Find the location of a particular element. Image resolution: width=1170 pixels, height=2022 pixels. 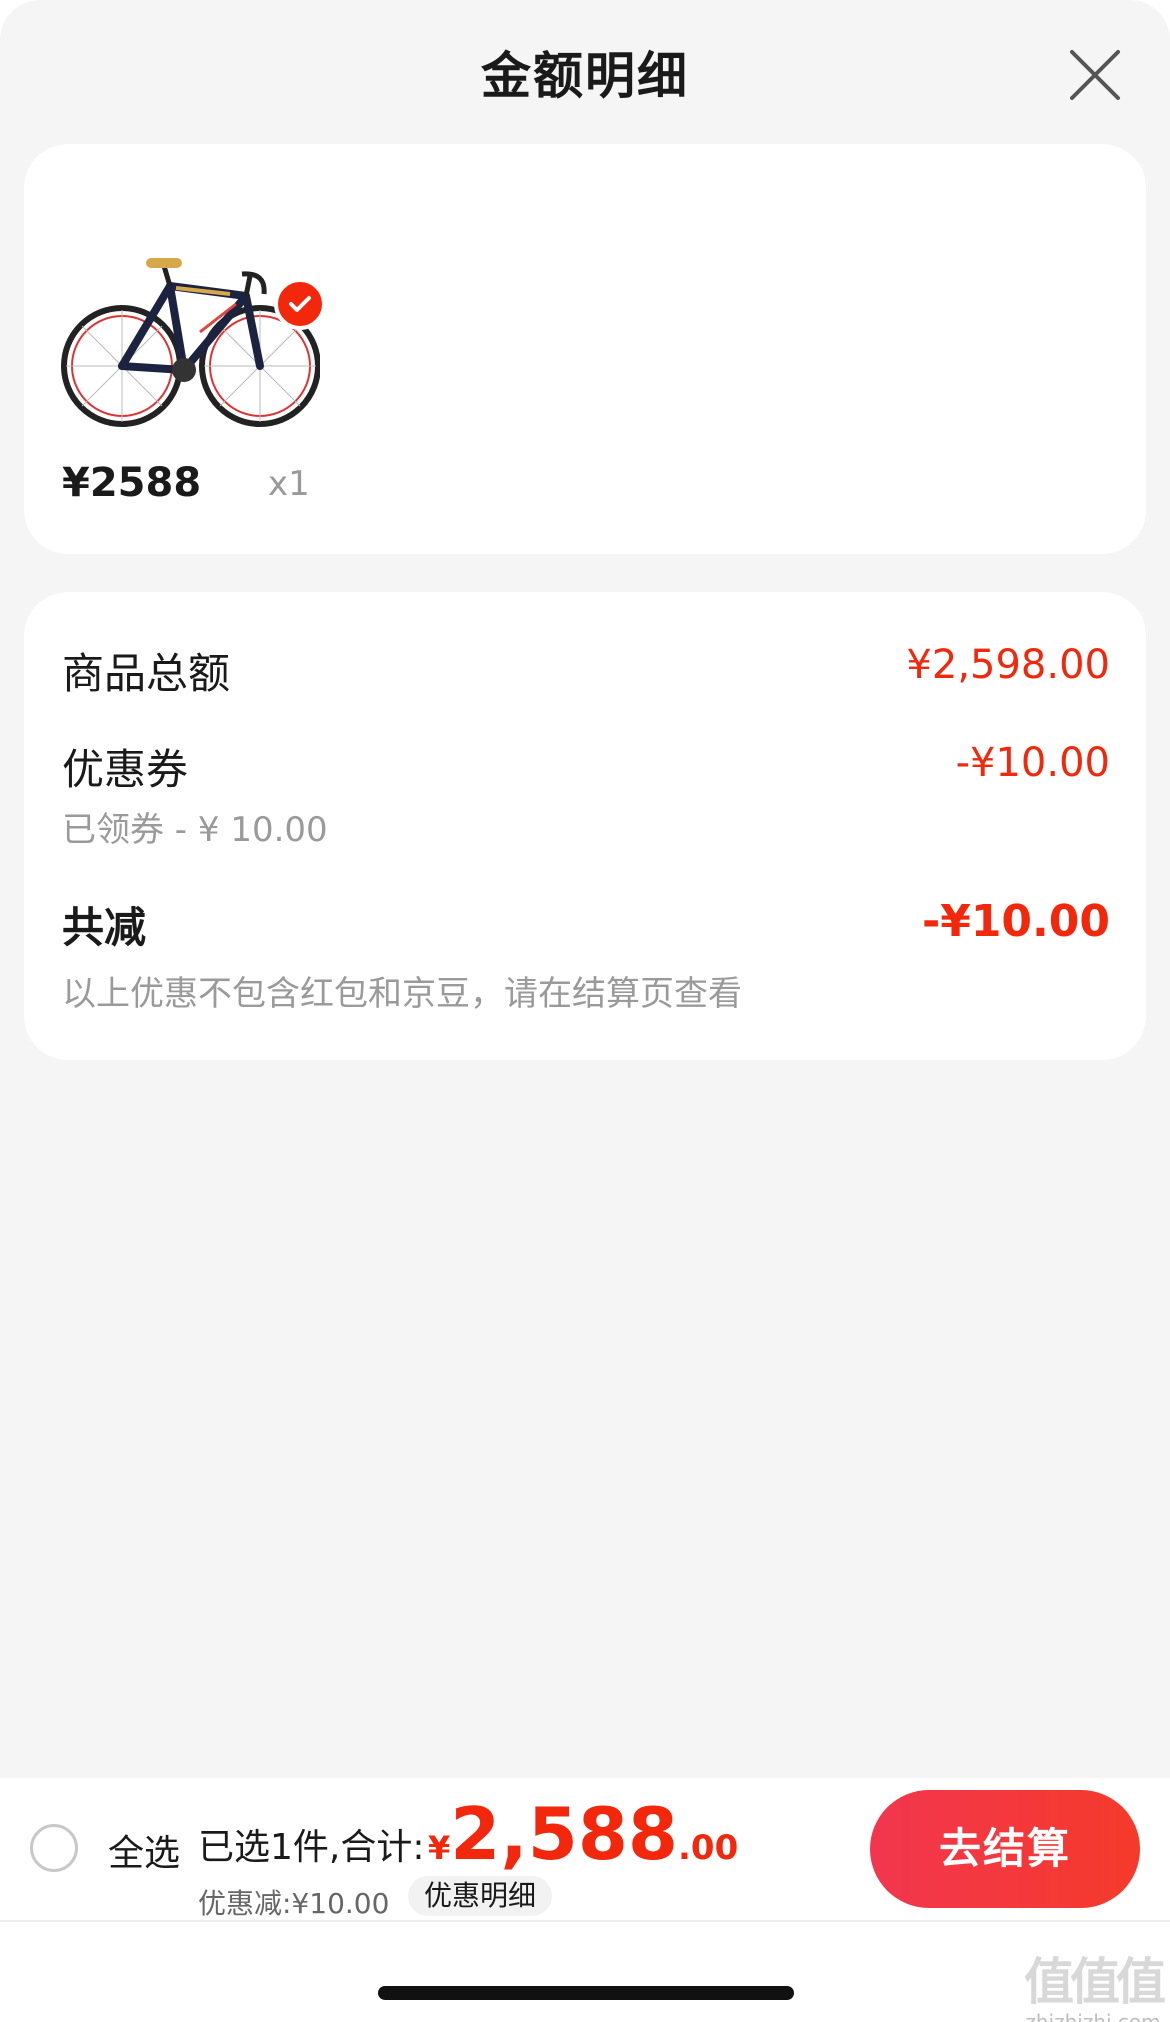

coupon-label: 优惠券 is located at coordinates (125, 769).